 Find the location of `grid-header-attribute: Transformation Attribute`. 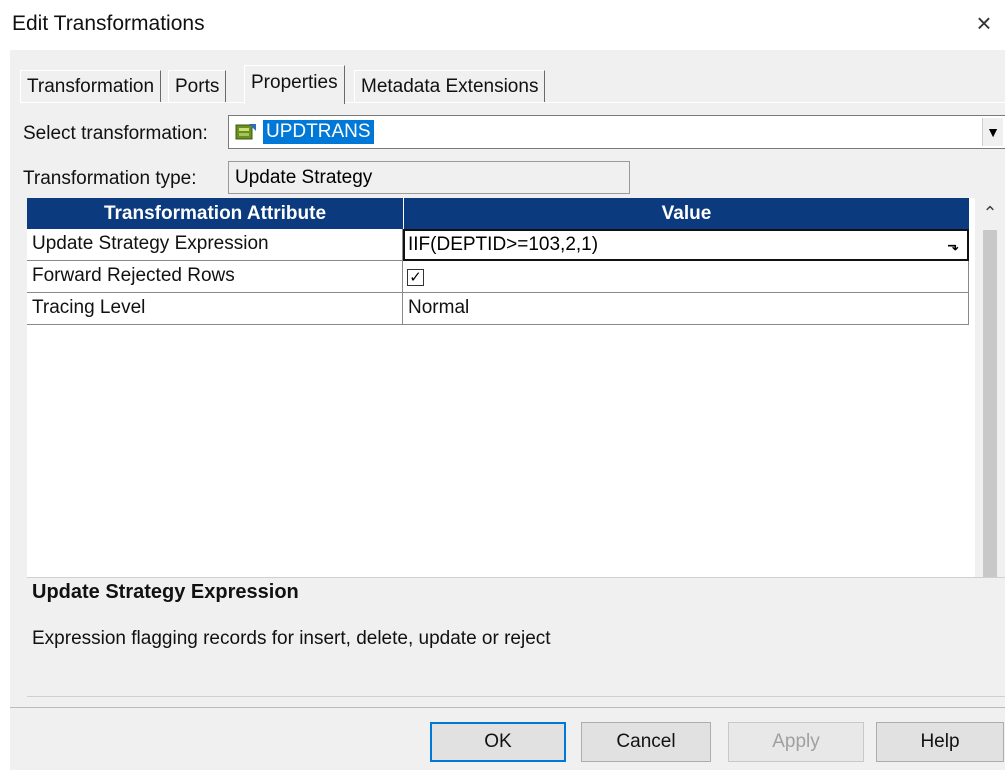

grid-header-attribute: Transformation Attribute is located at coordinates (215, 213).